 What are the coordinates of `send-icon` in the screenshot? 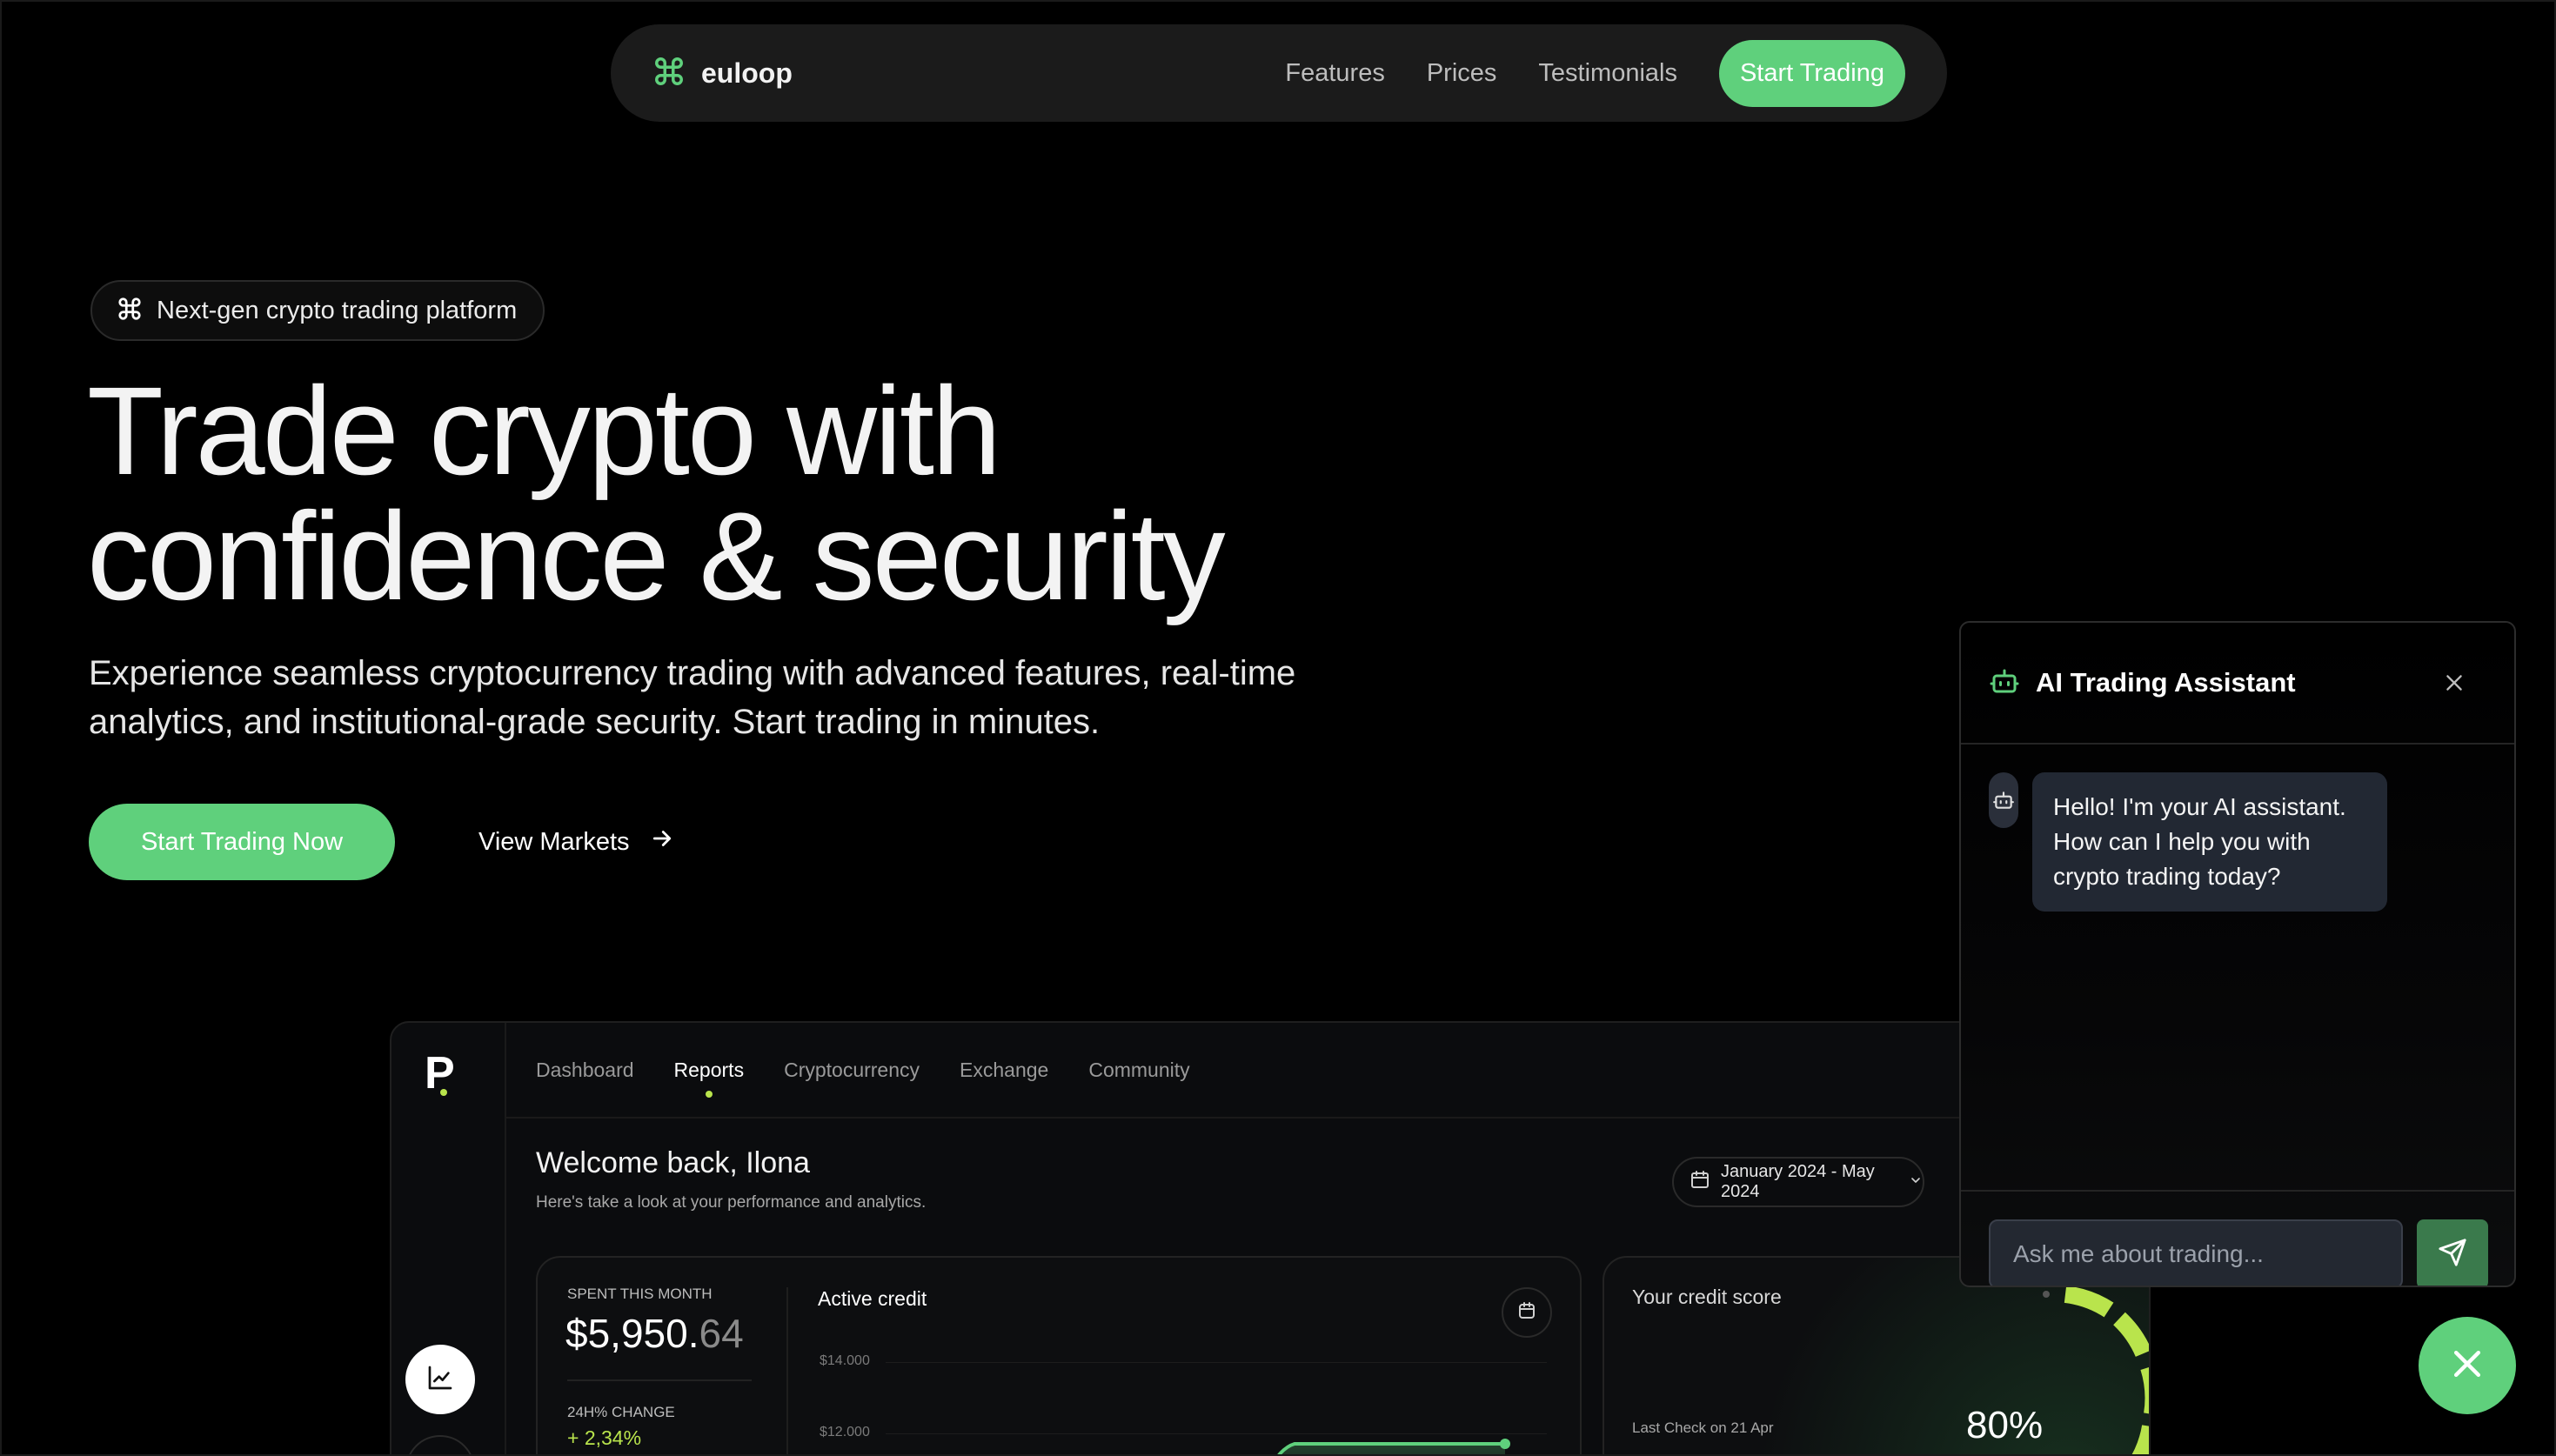 It's located at (2452, 1255).